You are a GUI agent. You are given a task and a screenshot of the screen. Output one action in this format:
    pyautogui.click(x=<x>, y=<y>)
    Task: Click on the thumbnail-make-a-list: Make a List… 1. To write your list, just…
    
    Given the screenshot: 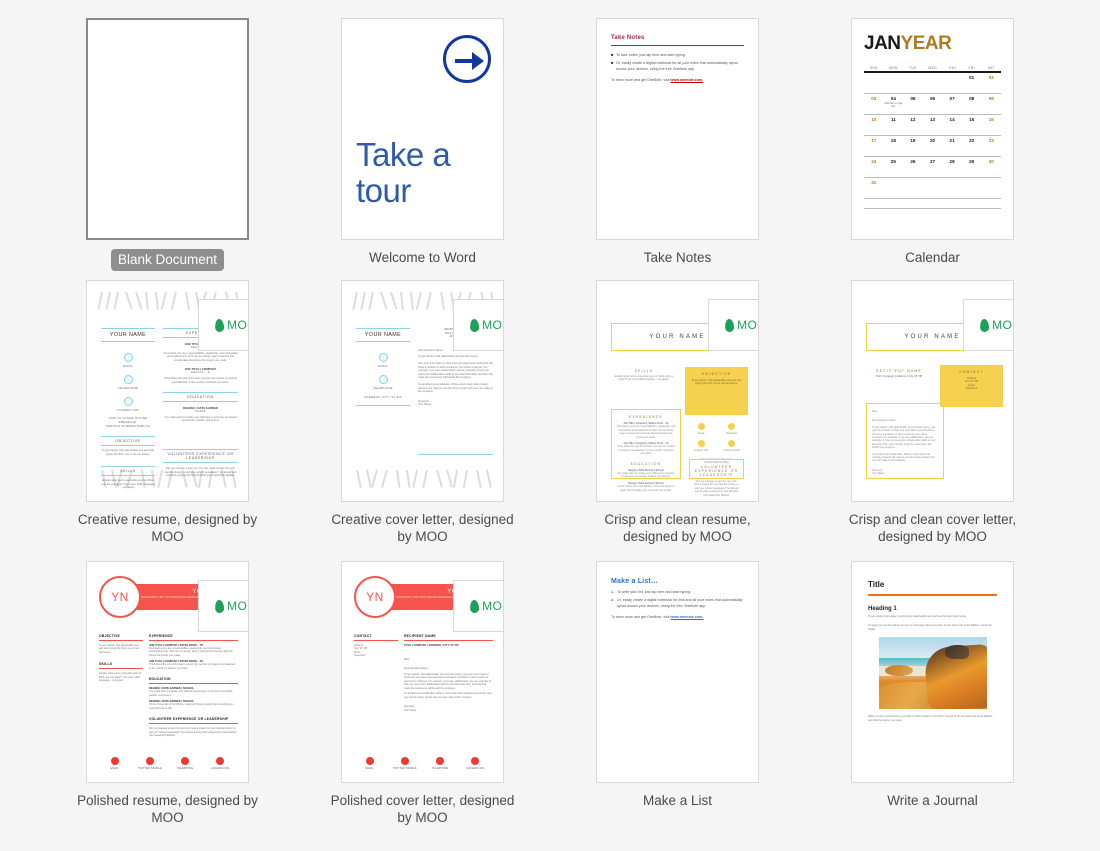 What is the action you would take?
    pyautogui.click(x=677, y=672)
    